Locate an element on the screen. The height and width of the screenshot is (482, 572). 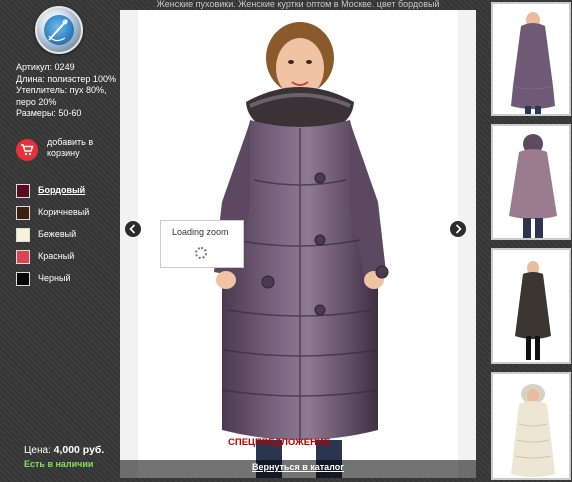
chevron-left-icon is located at coordinates (132, 229).